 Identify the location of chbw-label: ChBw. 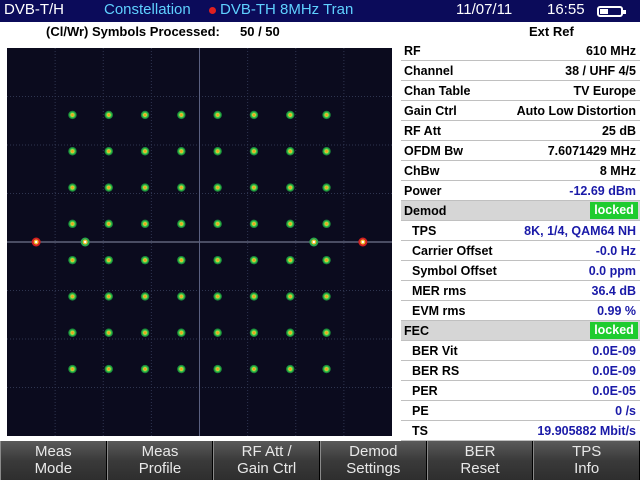
(422, 171).